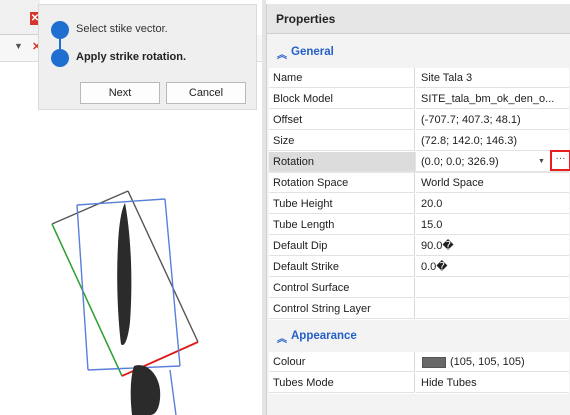 Image resolution: width=570 pixels, height=415 pixels. I want to click on property-key: Control String Layer, so click(342, 309).